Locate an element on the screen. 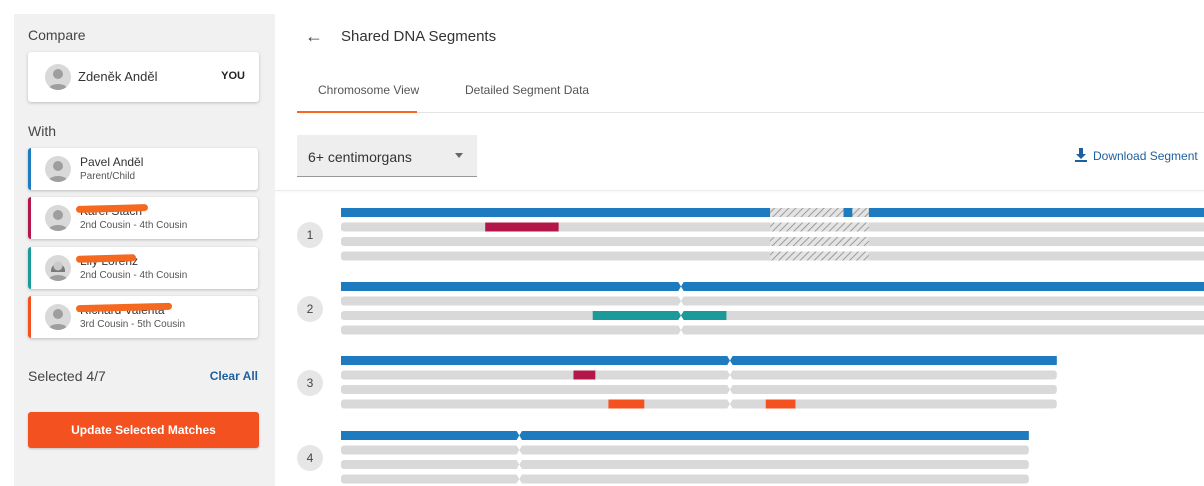  update-selected-matches-button: Update Selected Matches is located at coordinates (143, 430).